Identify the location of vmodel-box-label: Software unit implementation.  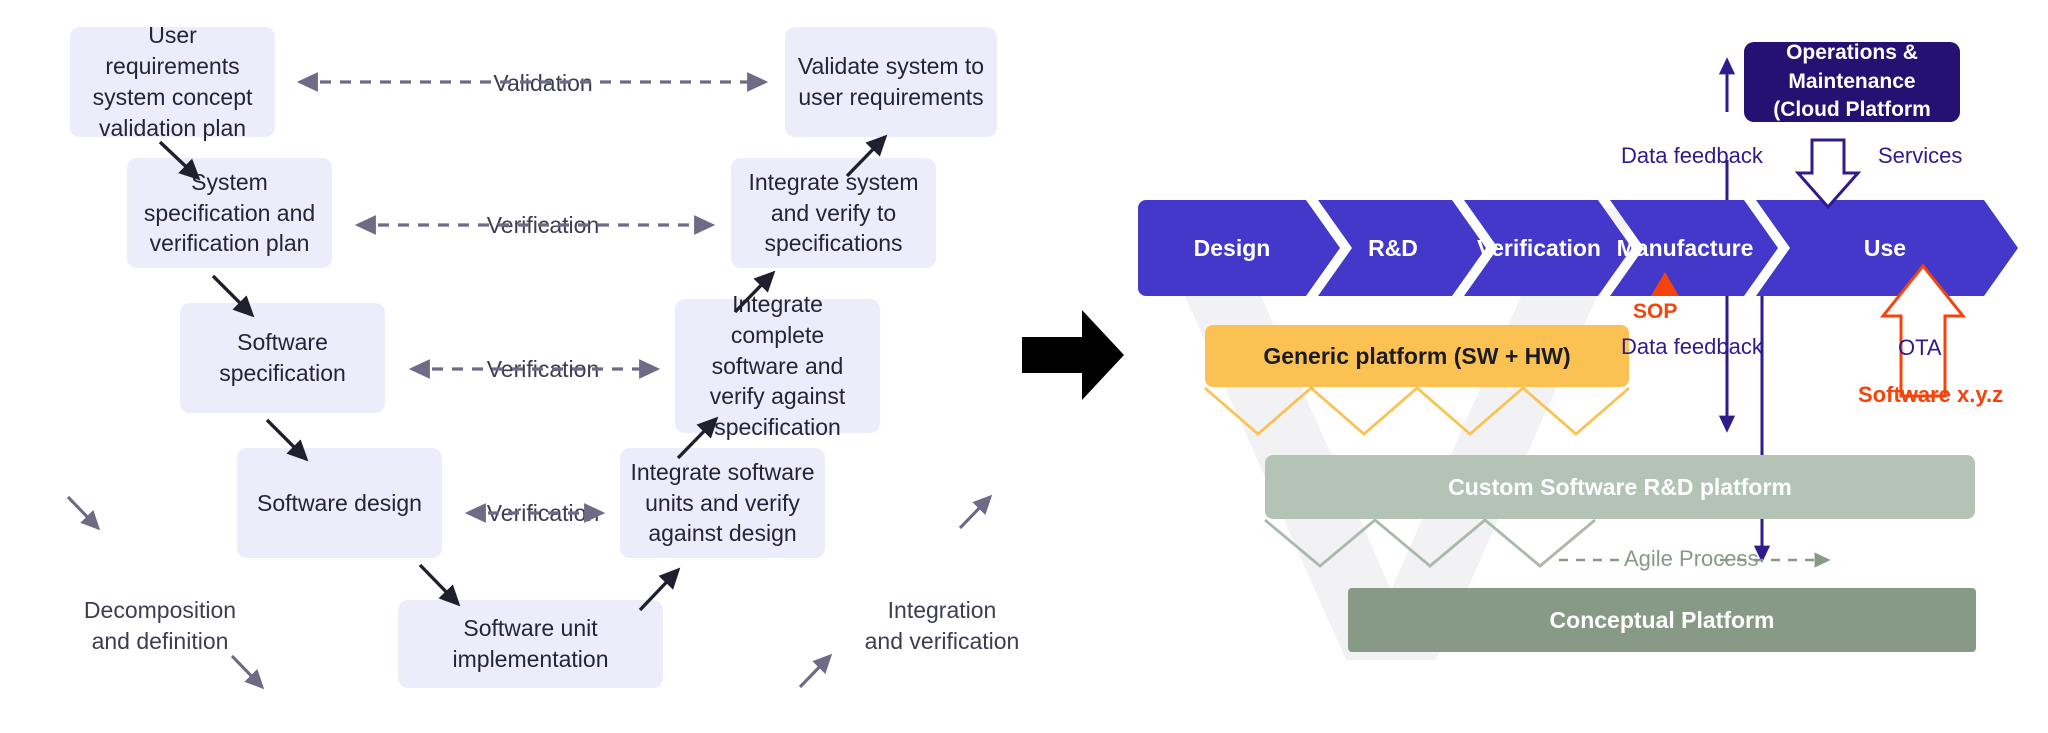
(530, 643).